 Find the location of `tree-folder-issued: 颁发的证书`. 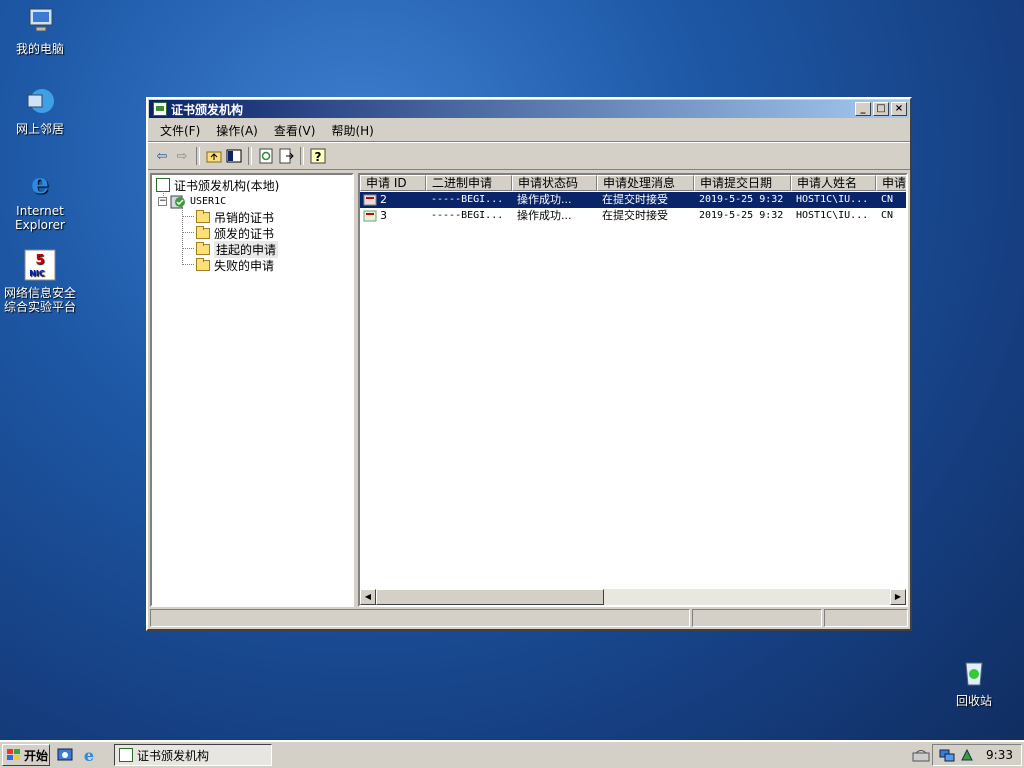

tree-folder-issued: 颁发的证书 is located at coordinates (235, 233).